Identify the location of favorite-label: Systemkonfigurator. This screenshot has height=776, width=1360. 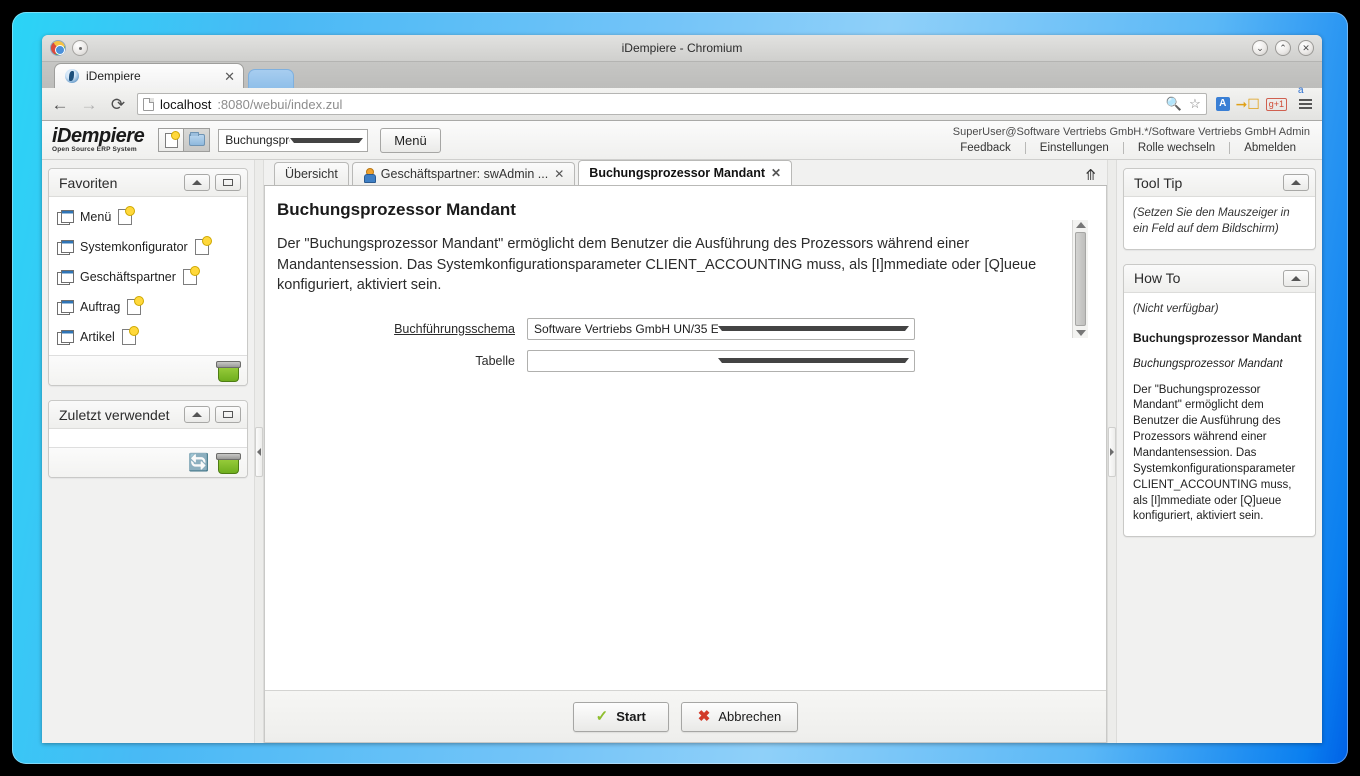
(134, 247).